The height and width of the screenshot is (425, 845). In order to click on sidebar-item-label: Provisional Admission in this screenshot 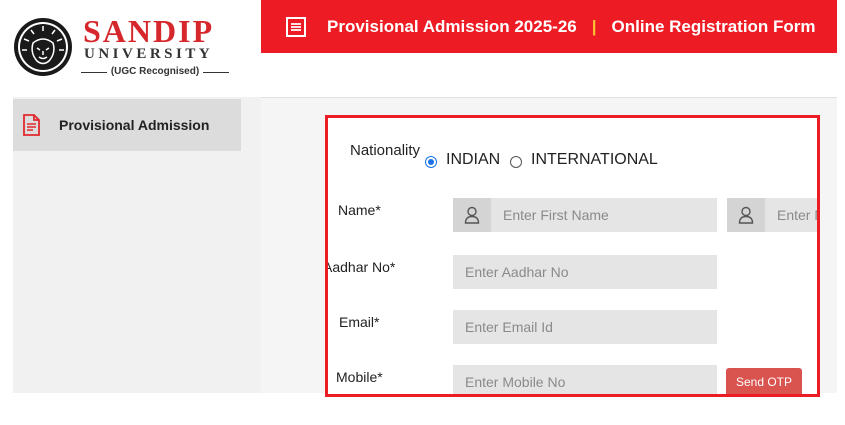, I will do `click(134, 125)`.